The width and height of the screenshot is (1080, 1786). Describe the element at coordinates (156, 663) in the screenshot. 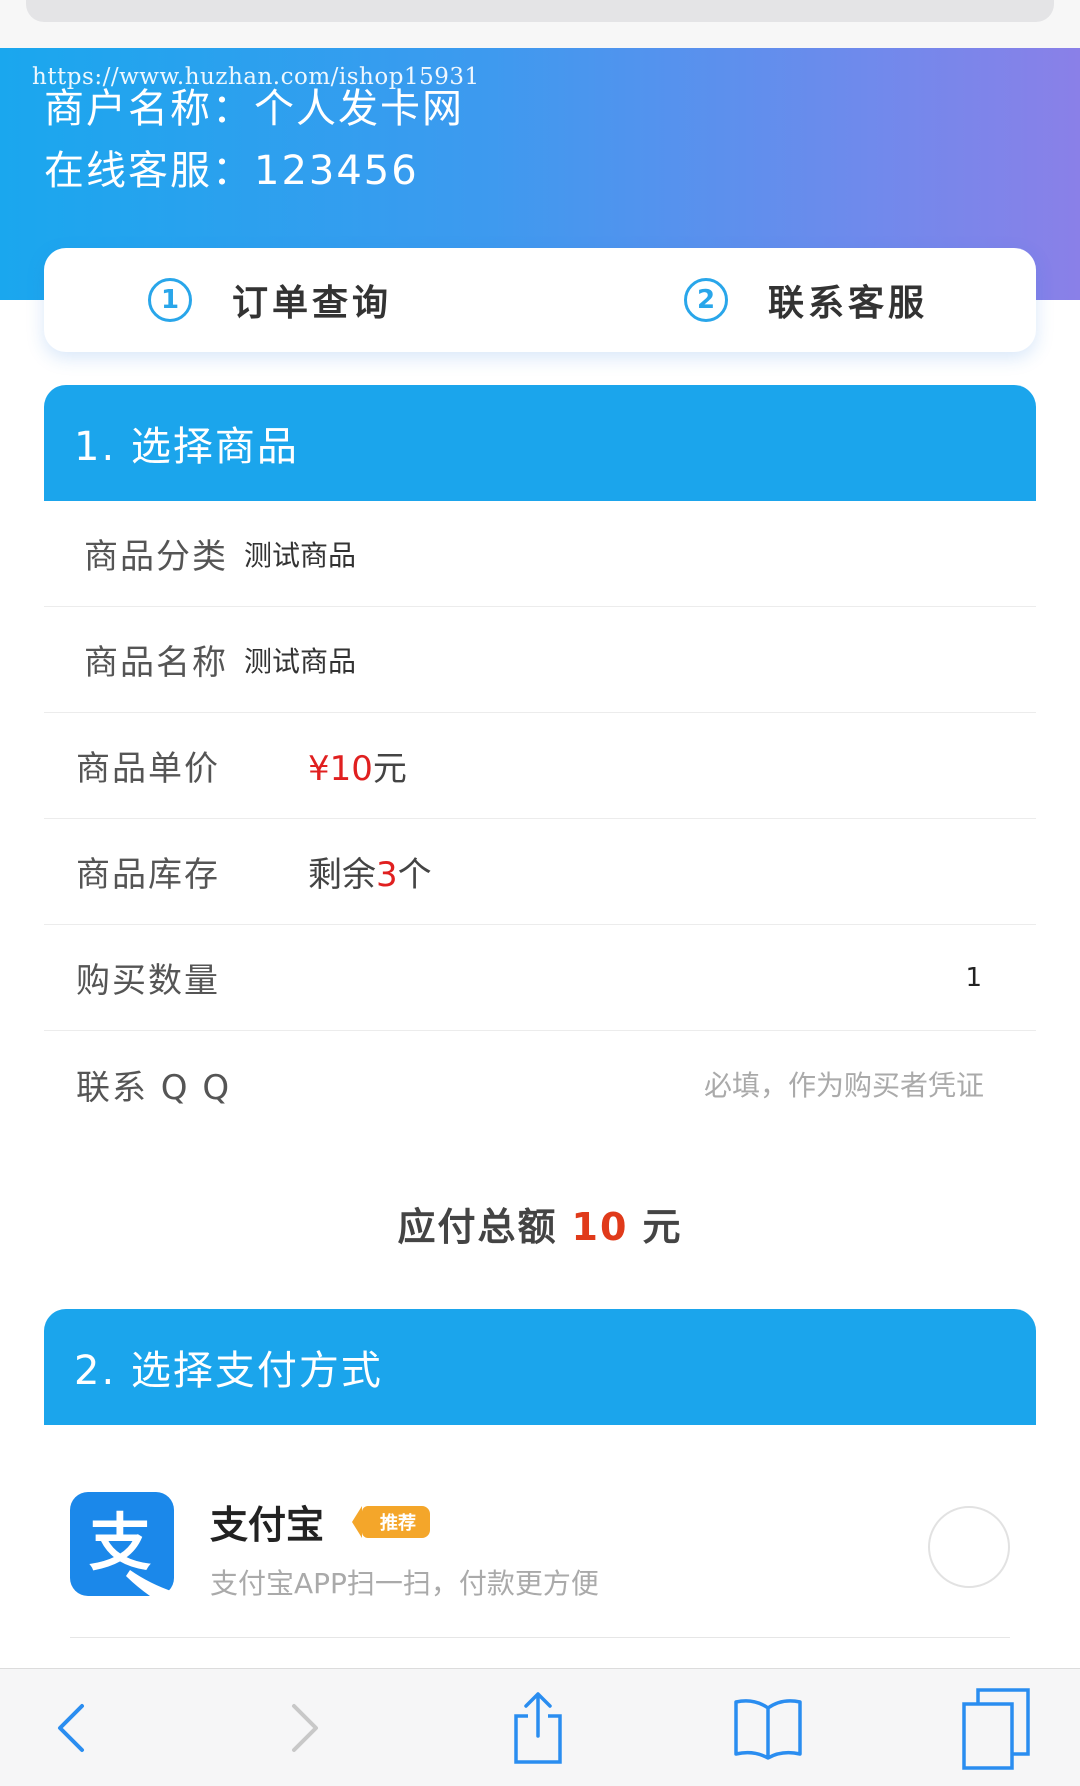

I see `product-name-label: 商品名称` at that location.